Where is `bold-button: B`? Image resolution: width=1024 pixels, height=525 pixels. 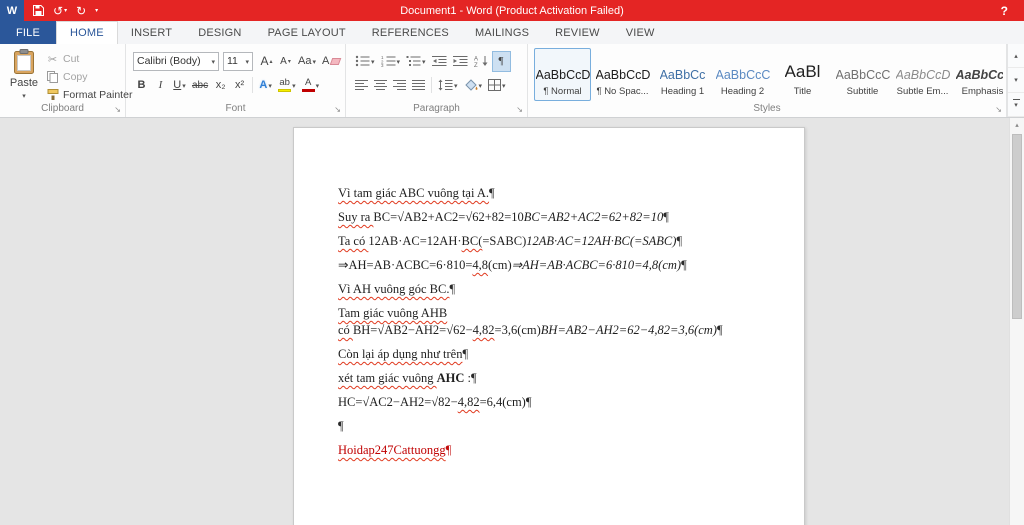 bold-button: B is located at coordinates (141, 85).